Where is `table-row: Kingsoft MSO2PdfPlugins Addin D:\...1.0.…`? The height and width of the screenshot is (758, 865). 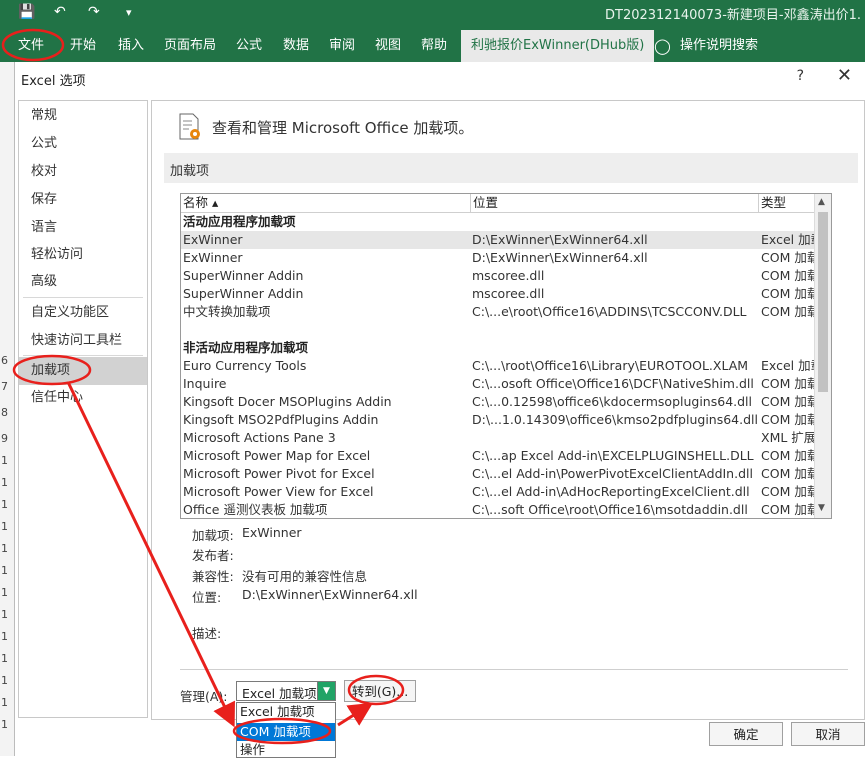
table-row: Kingsoft MSO2PdfPlugins Addin D:\...1.0.… is located at coordinates (498, 420).